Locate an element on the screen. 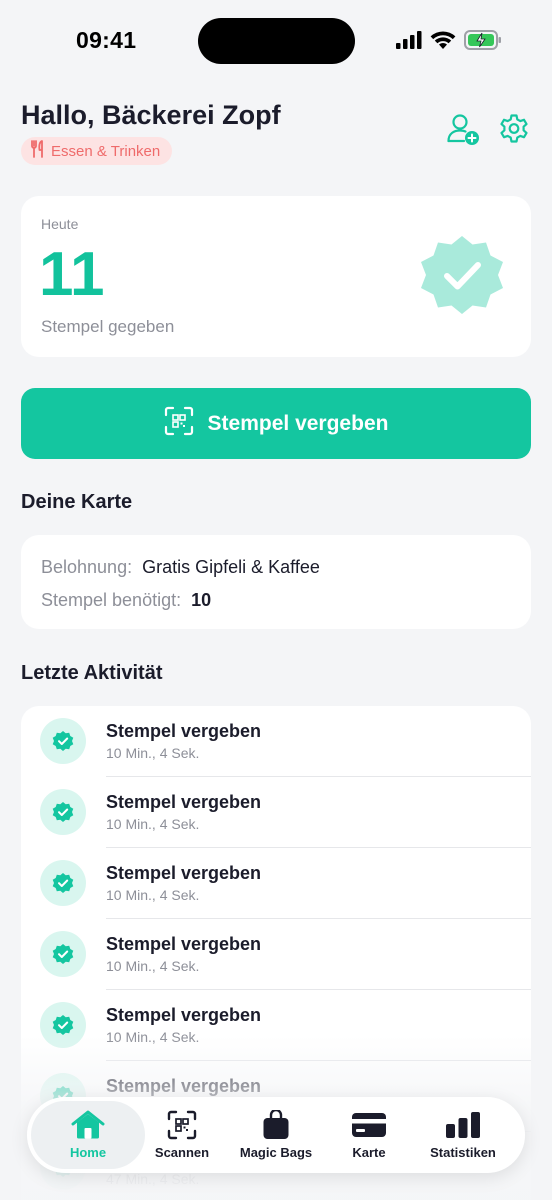 The height and width of the screenshot is (1200, 552). tab-card-label: Karte is located at coordinates (369, 1152).